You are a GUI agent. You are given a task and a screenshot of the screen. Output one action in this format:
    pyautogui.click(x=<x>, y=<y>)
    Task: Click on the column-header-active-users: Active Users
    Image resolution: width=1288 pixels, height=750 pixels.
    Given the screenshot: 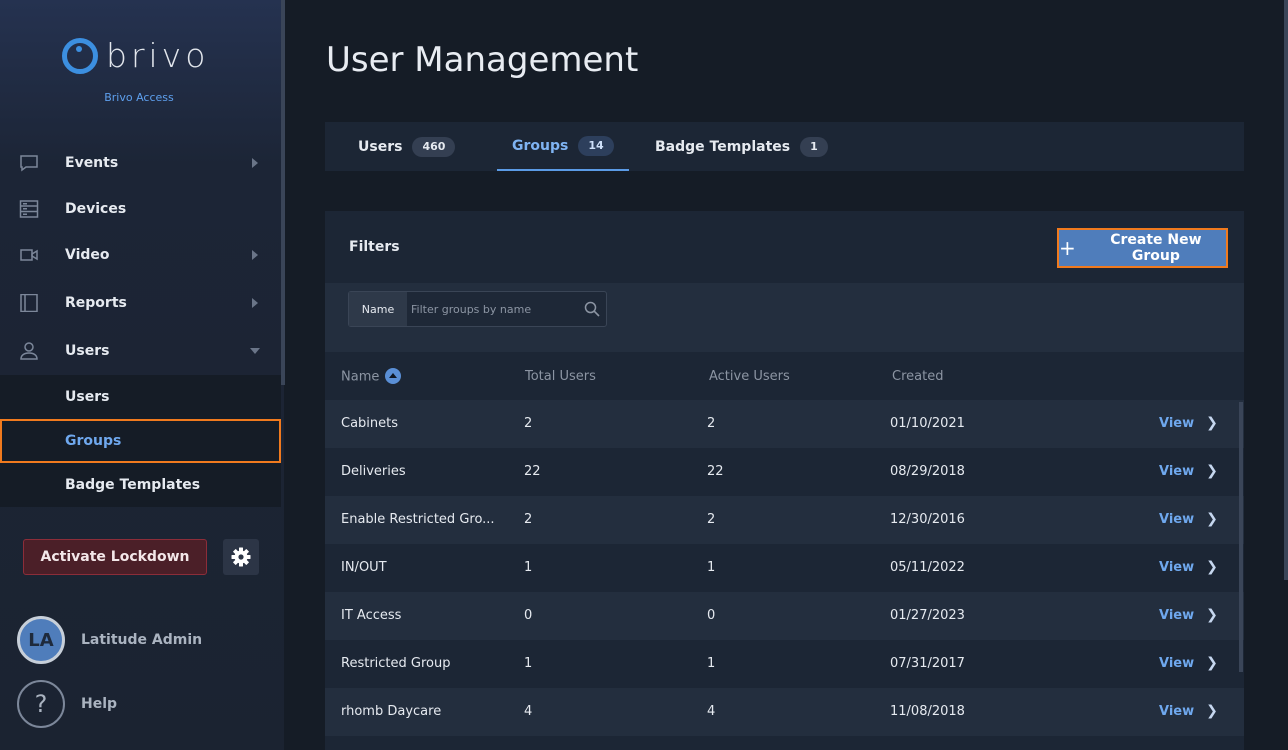 What is the action you would take?
    pyautogui.click(x=749, y=376)
    